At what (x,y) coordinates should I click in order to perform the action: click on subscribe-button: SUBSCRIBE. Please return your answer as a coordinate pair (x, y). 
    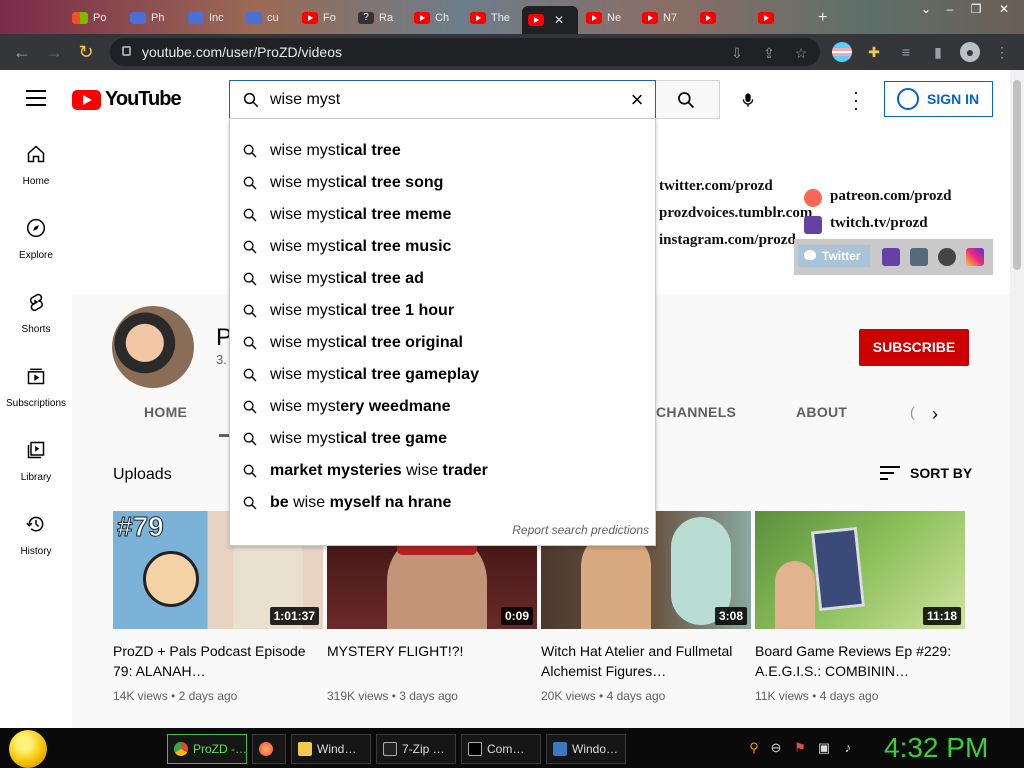
    Looking at the image, I should click on (914, 347).